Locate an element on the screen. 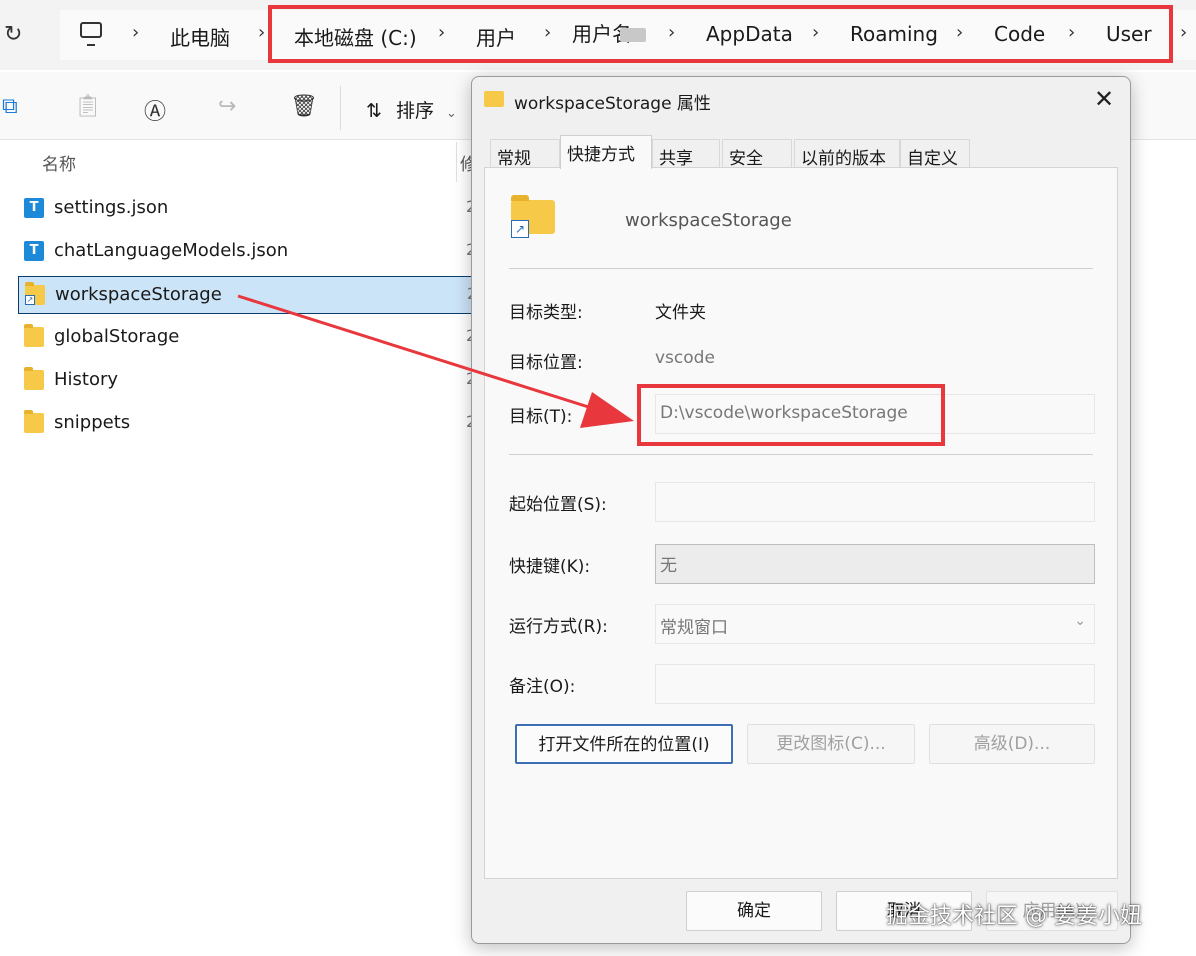  tab-general: 常规 is located at coordinates (525, 154).